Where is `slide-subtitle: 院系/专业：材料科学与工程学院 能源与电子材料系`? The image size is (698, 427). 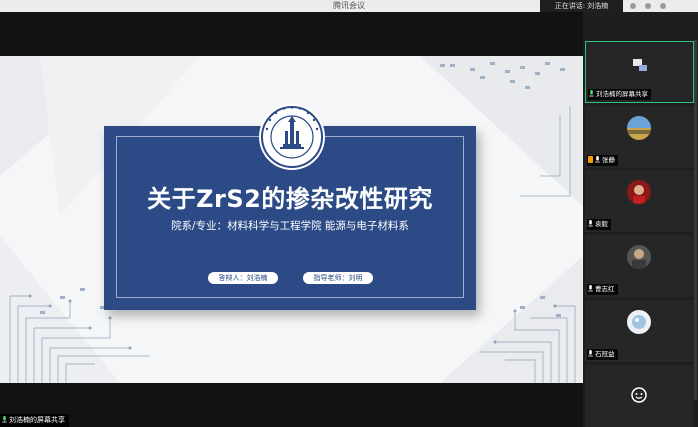
slide-subtitle: 院系/专业：材料科学与工程学院 能源与电子材料系 is located at coordinates (290, 226).